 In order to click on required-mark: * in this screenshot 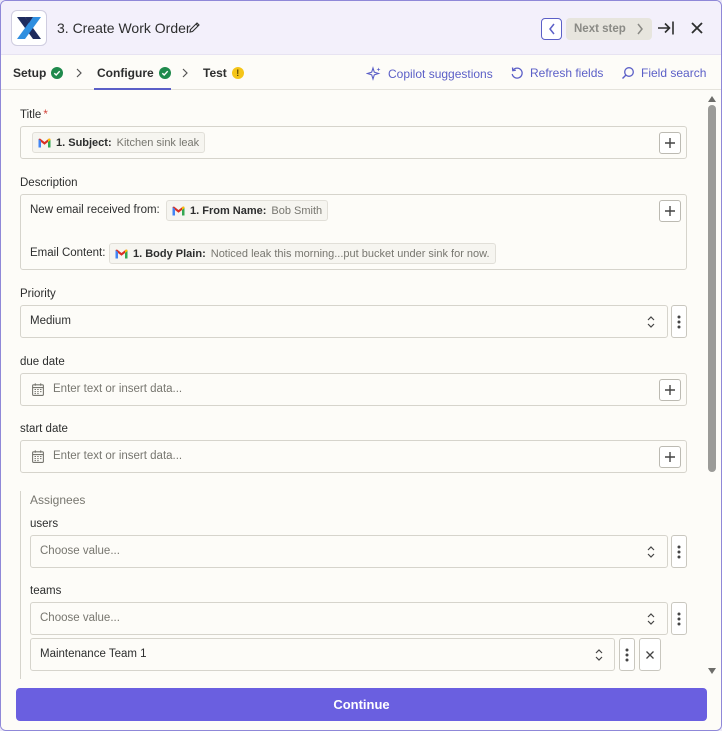, I will do `click(45, 115)`.